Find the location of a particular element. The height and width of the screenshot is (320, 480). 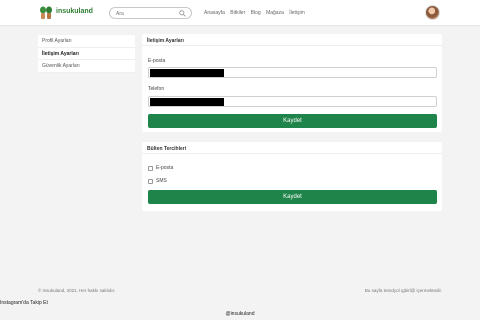

main-nav: Anasayfa Bitkiler Blog Mağaza İletişim is located at coordinates (256, 13).